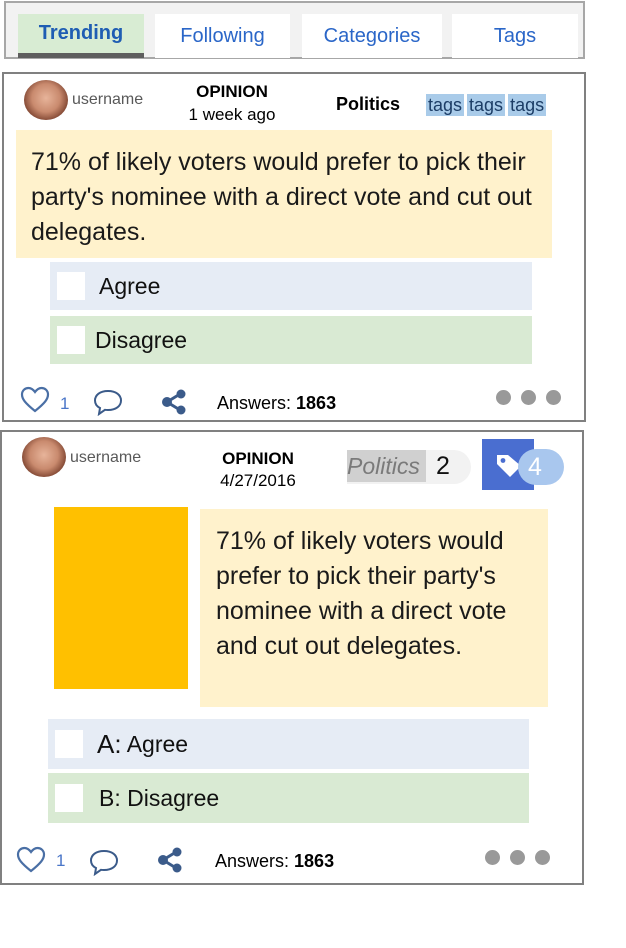  I want to click on category-chip: Politics 2, so click(409, 467).